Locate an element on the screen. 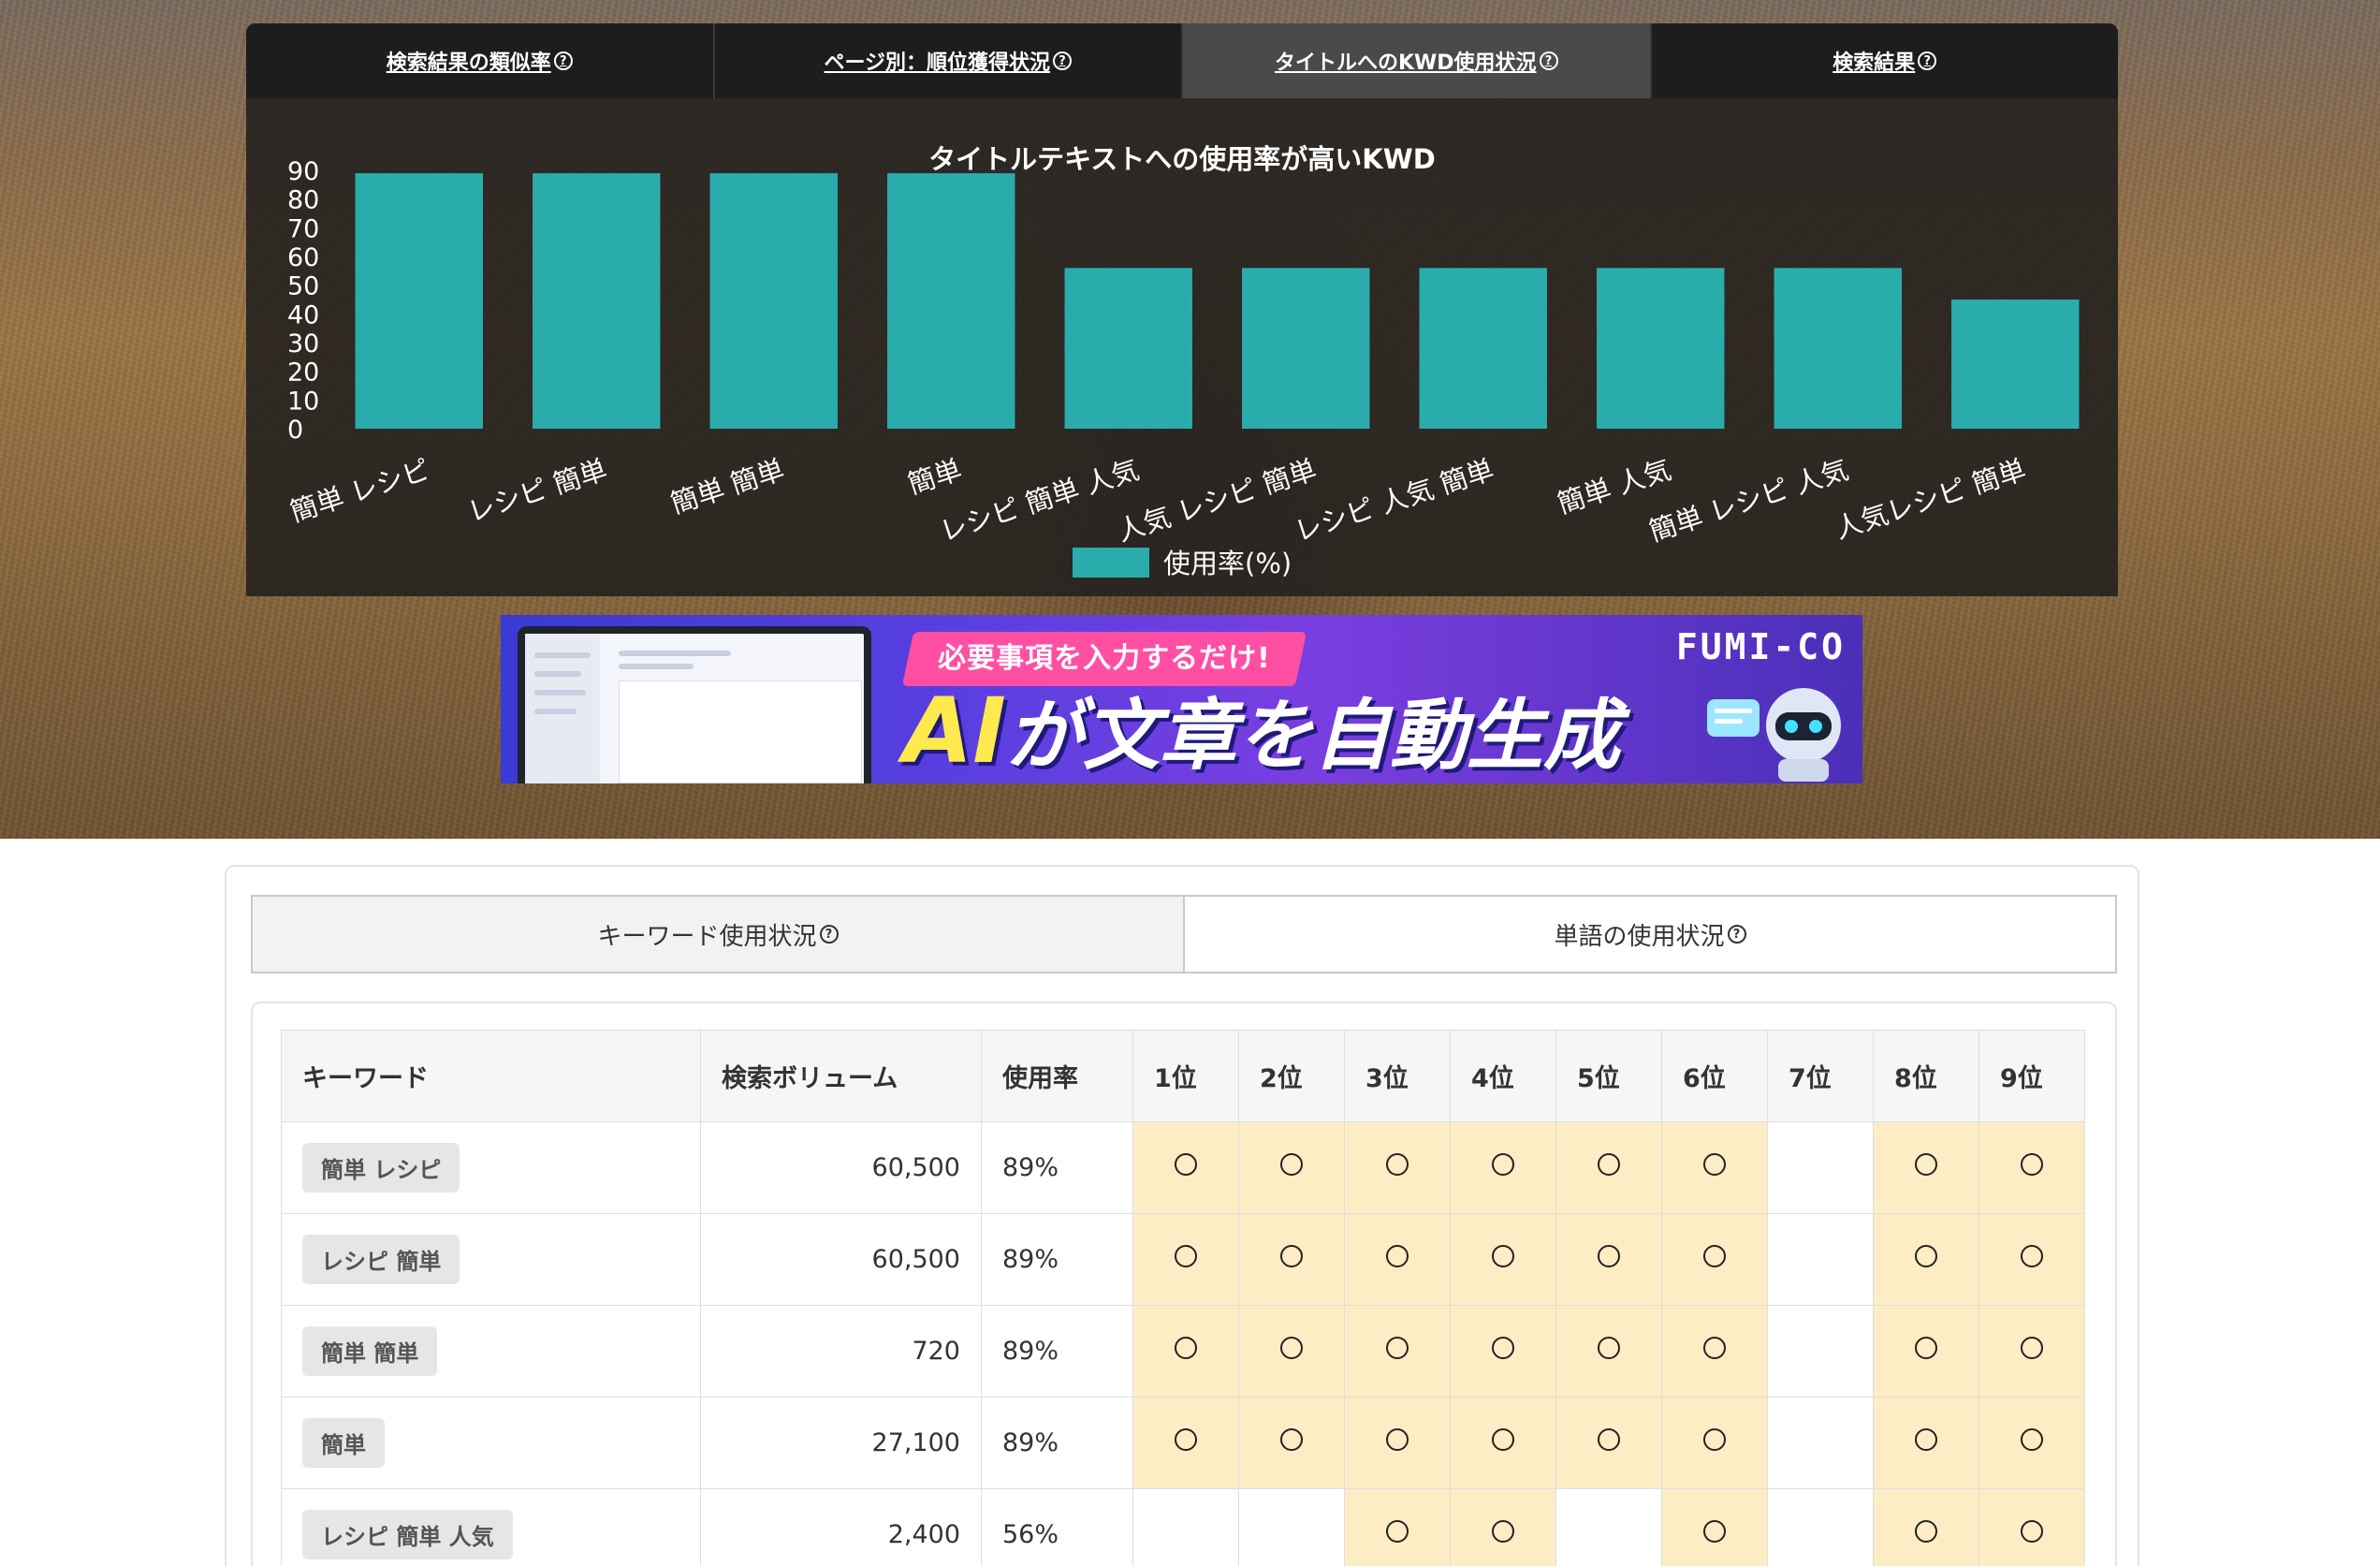 The image size is (2380, 1566). header-rank-4: 4位 is located at coordinates (1503, 1076).